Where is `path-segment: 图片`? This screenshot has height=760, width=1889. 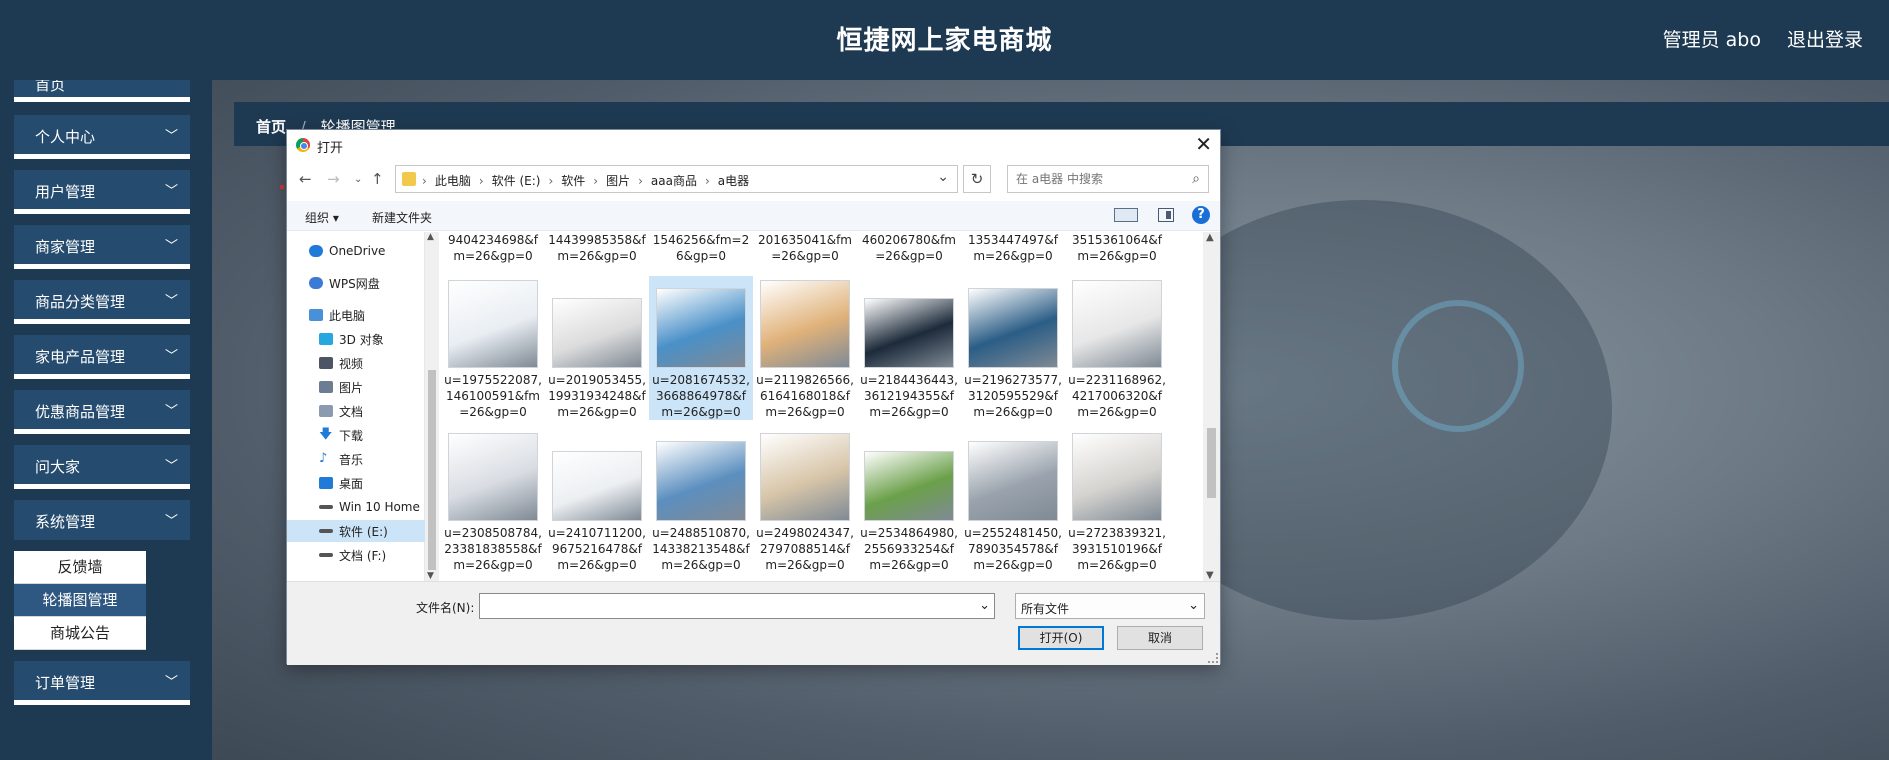
path-segment: 图片 is located at coordinates (618, 181).